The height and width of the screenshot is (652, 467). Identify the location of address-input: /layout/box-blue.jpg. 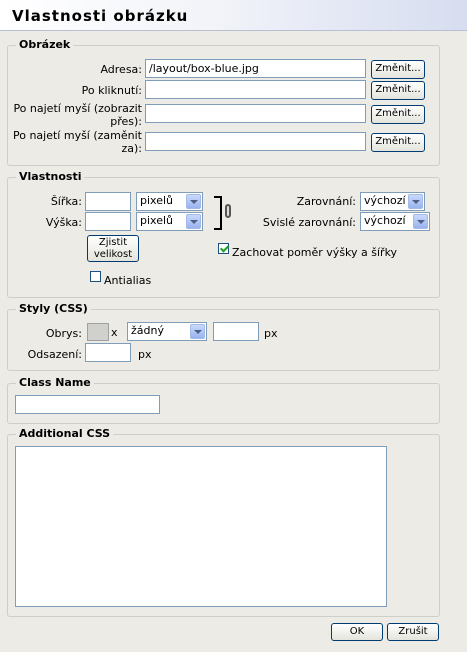
(255, 68).